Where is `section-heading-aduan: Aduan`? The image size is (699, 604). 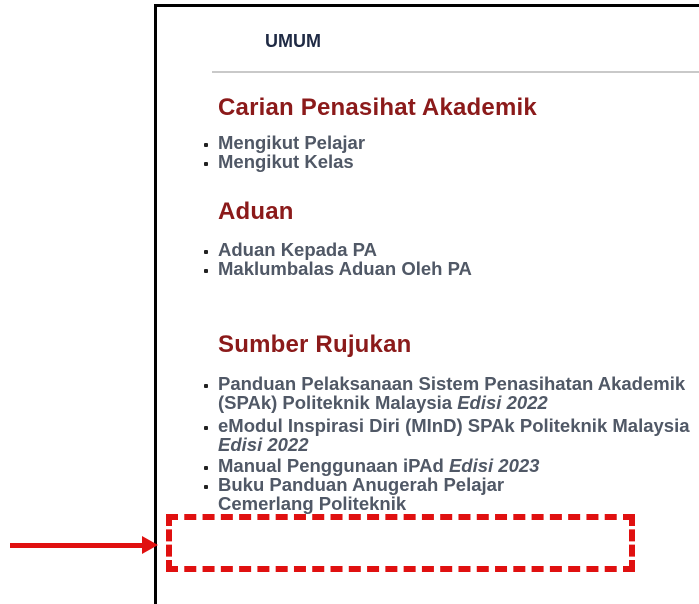 section-heading-aduan: Aduan is located at coordinates (256, 211).